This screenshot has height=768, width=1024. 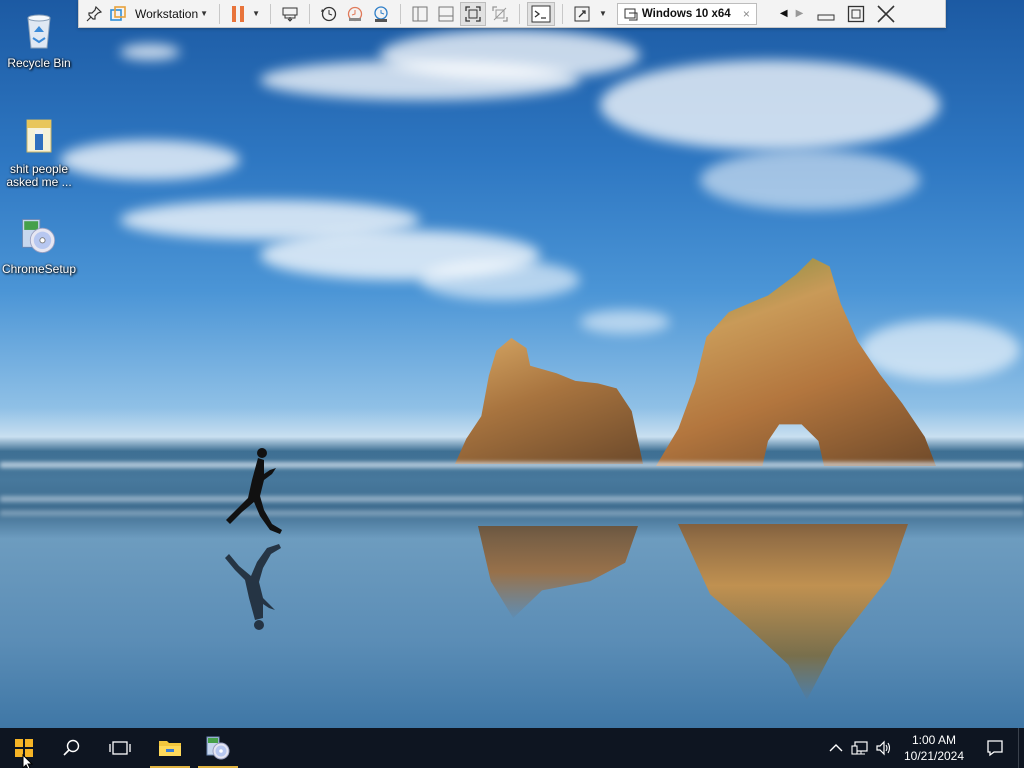 I want to click on notification-icon, so click(x=995, y=748).